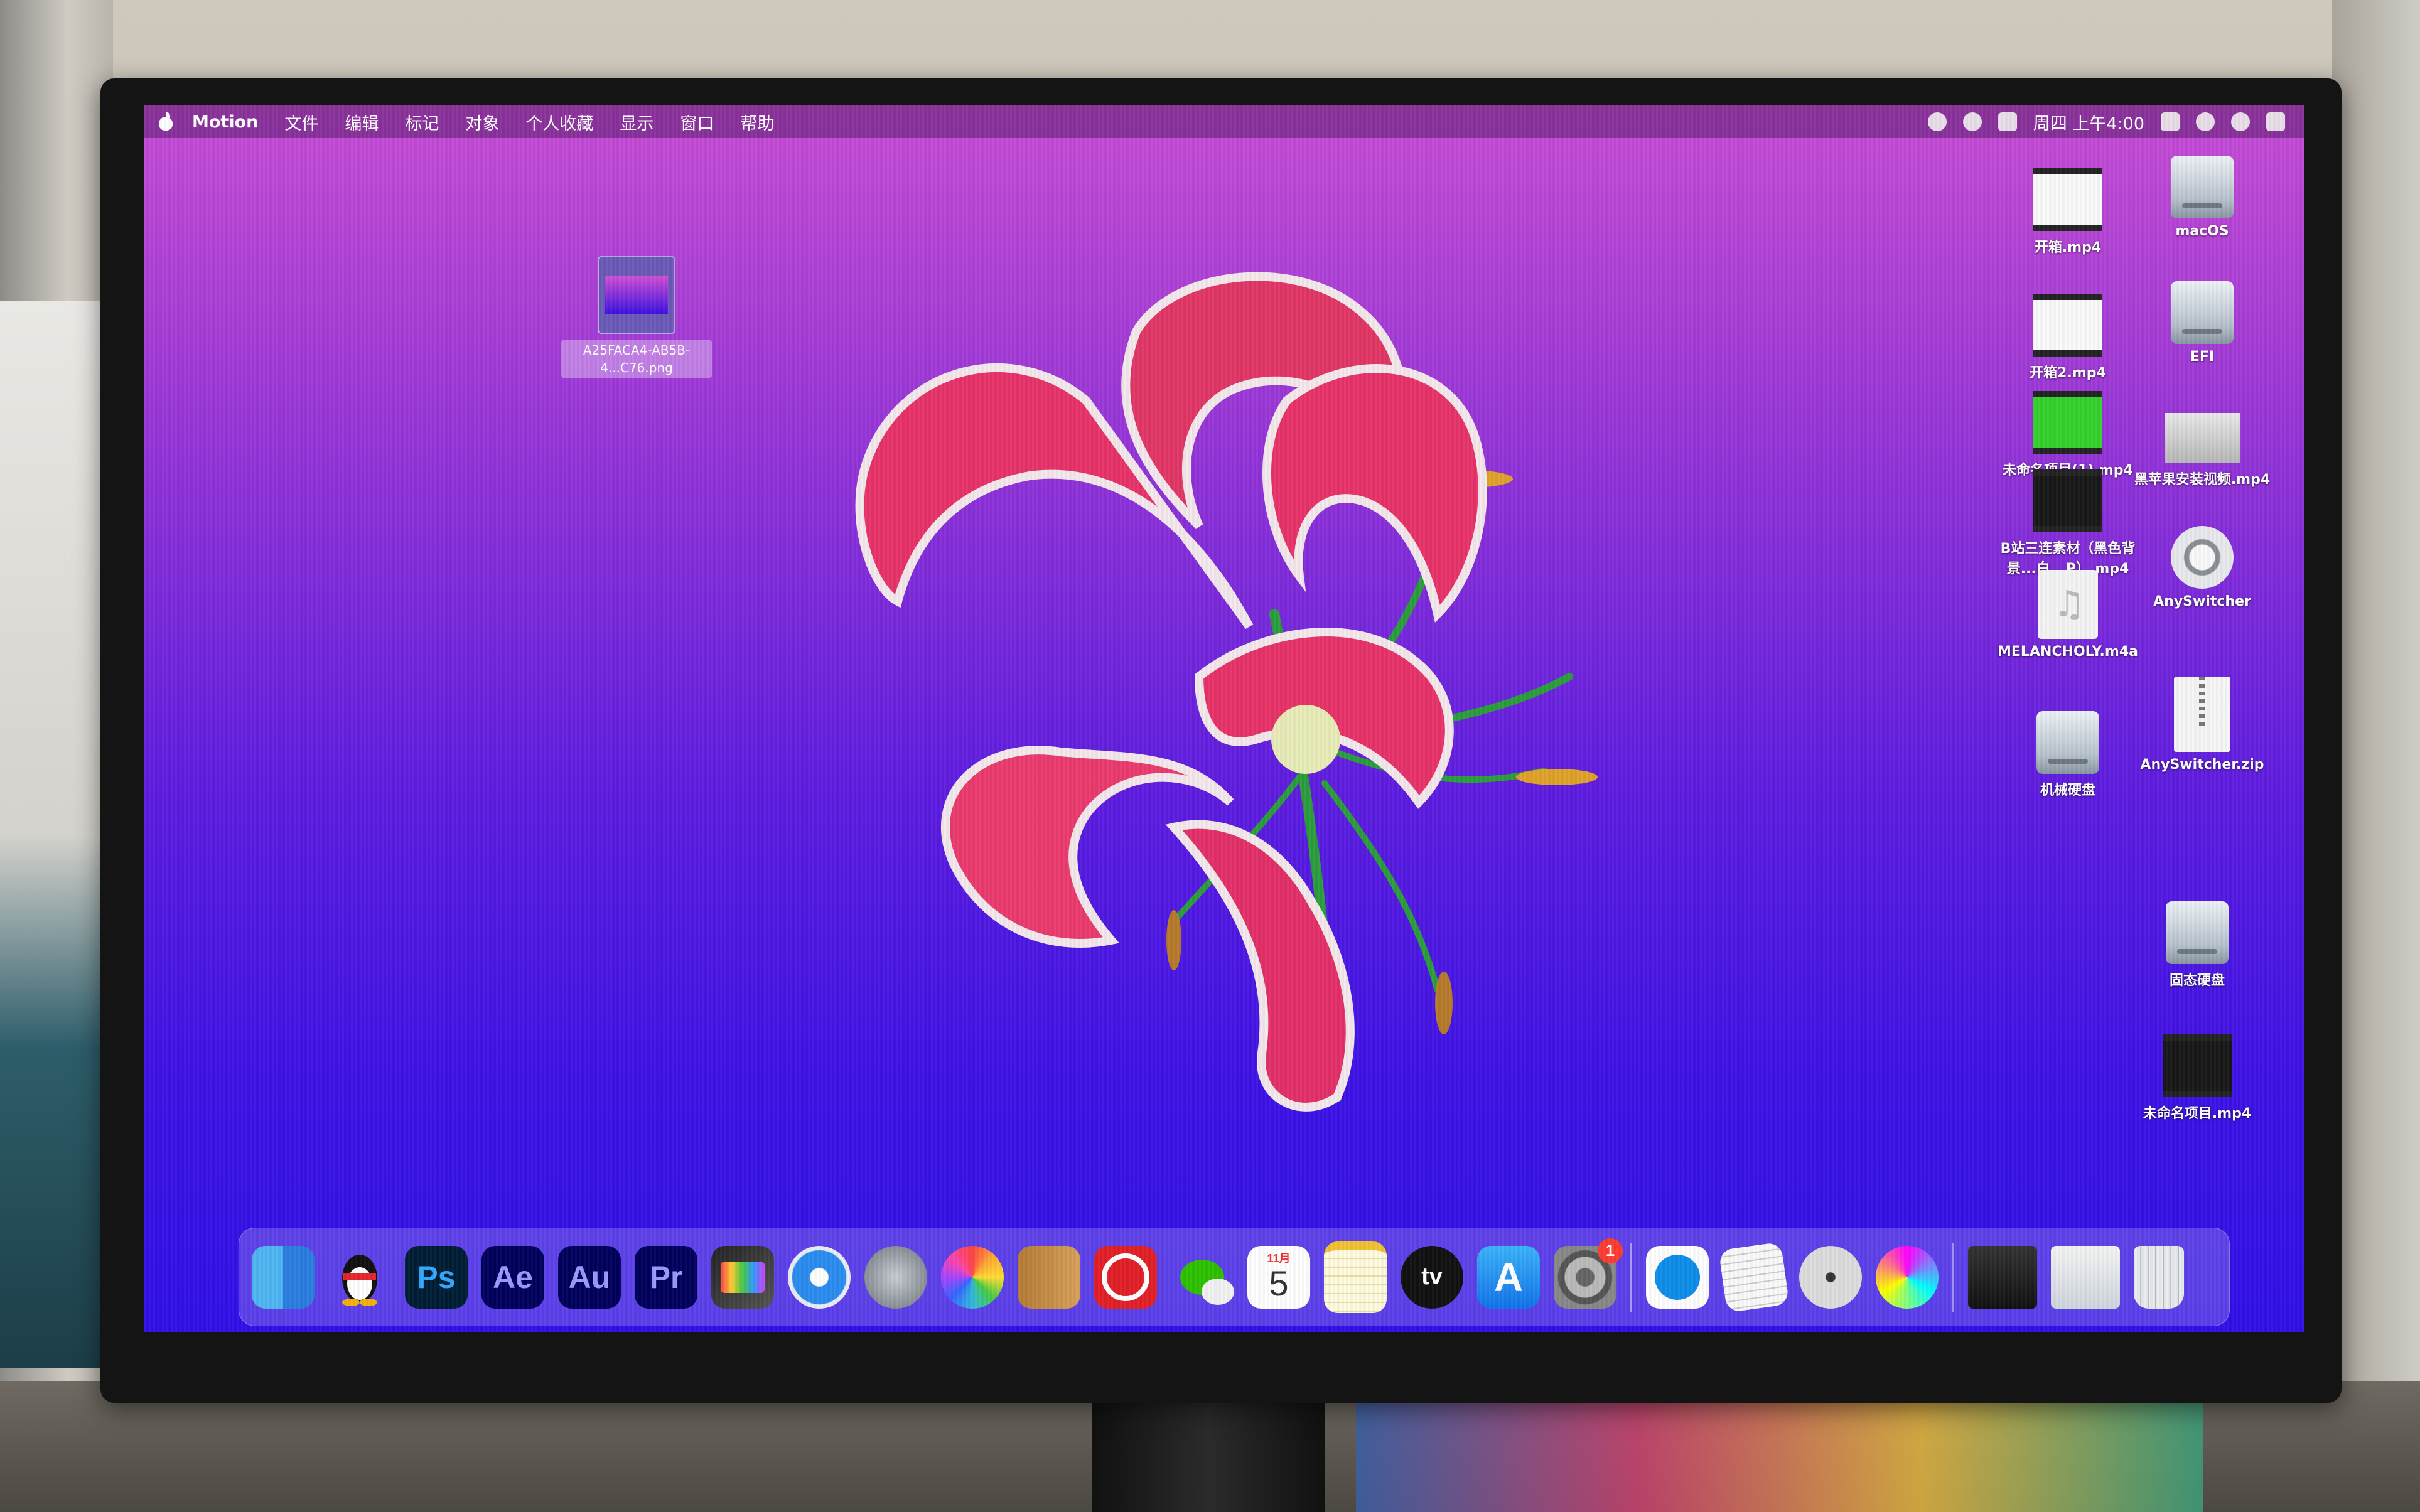 Image resolution: width=2420 pixels, height=1512 pixels. I want to click on teamviewer-arrows-icon, so click(1677, 1277).